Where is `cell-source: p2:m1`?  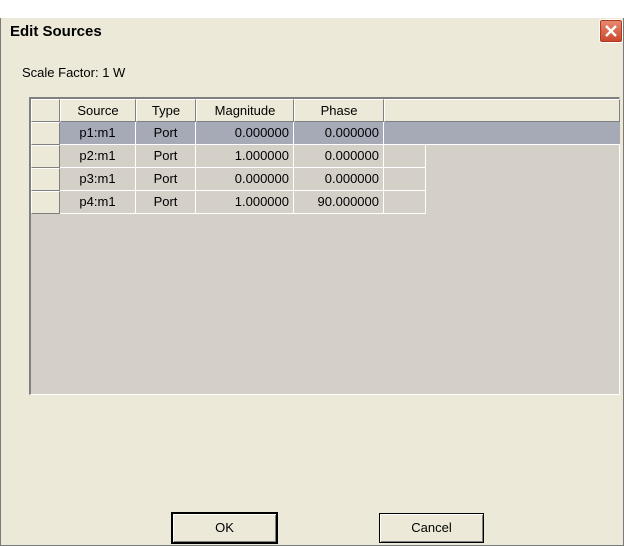 cell-source: p2:m1 is located at coordinates (98, 156).